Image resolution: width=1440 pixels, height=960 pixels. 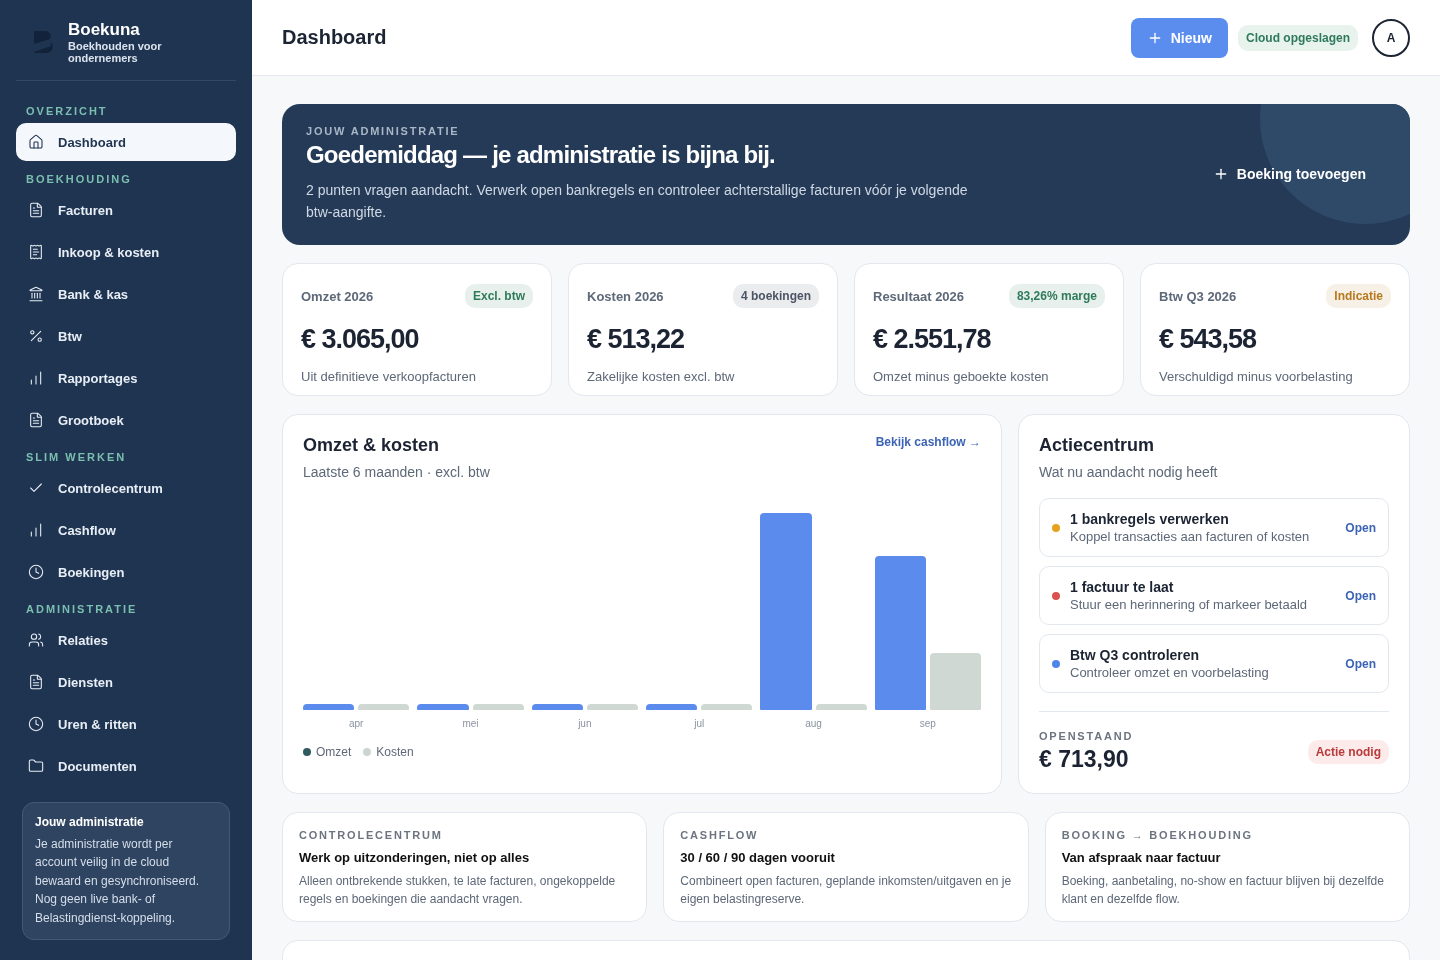 What do you see at coordinates (1086, 736) in the screenshot?
I see `outstanding-label: OPENSTAAND` at bounding box center [1086, 736].